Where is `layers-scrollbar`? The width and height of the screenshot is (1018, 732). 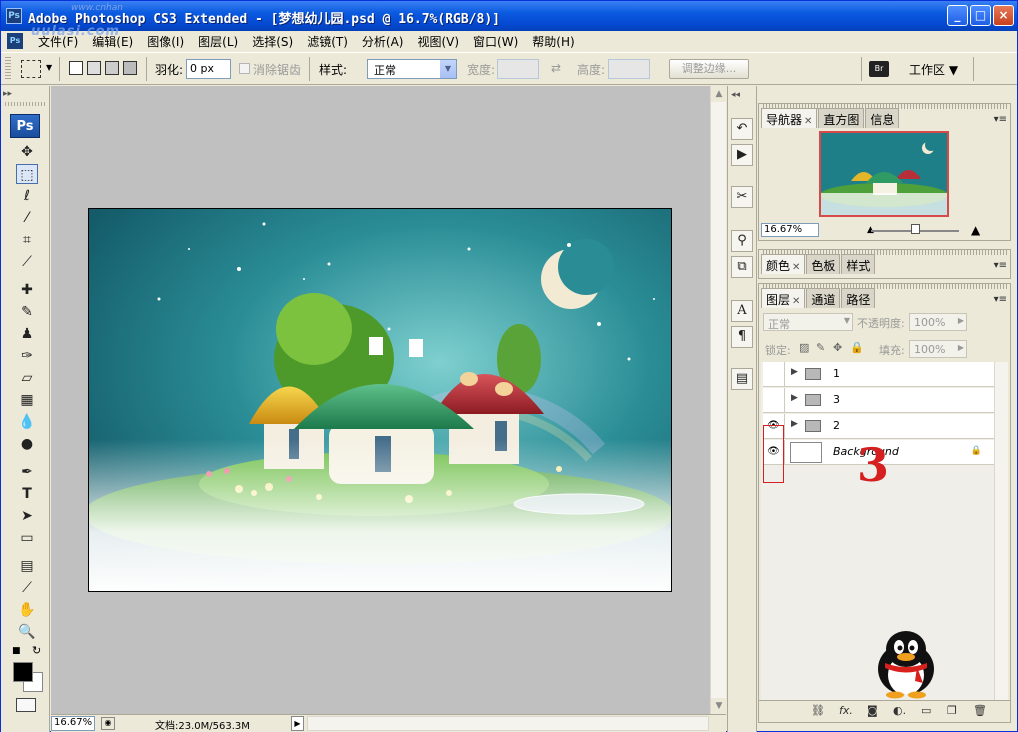
layers-scrollbar is located at coordinates (1001, 532).